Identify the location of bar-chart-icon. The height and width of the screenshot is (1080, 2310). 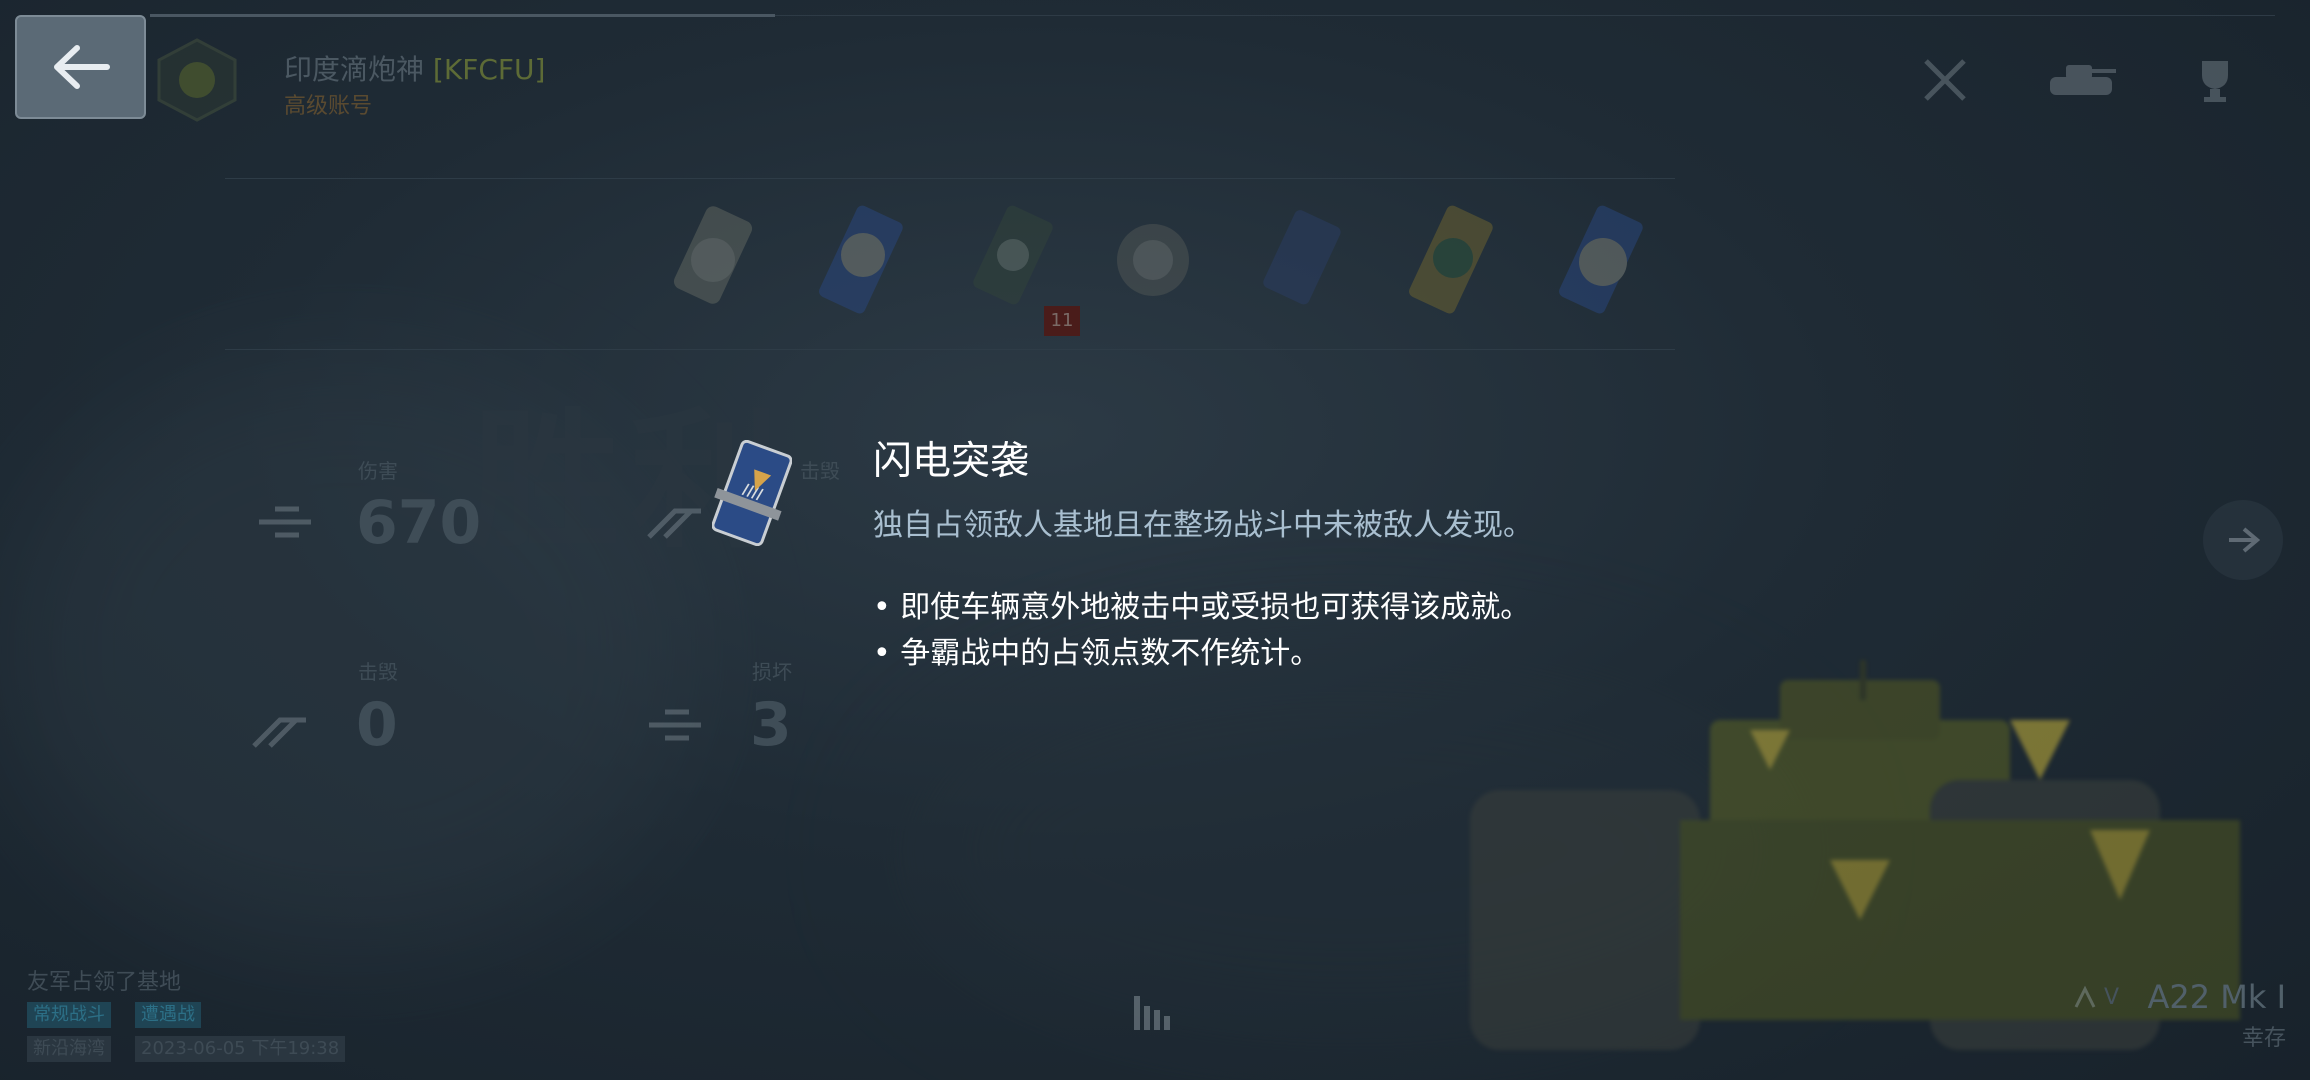
(1152, 1012).